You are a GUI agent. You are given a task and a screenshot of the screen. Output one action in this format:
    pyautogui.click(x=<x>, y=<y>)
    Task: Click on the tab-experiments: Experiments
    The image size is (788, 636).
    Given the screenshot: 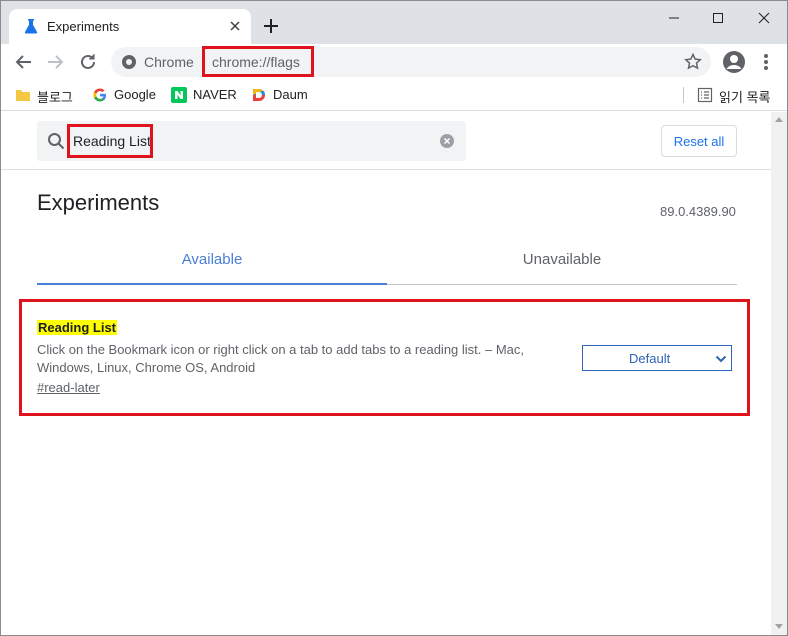 What is the action you would take?
    pyautogui.click(x=130, y=26)
    